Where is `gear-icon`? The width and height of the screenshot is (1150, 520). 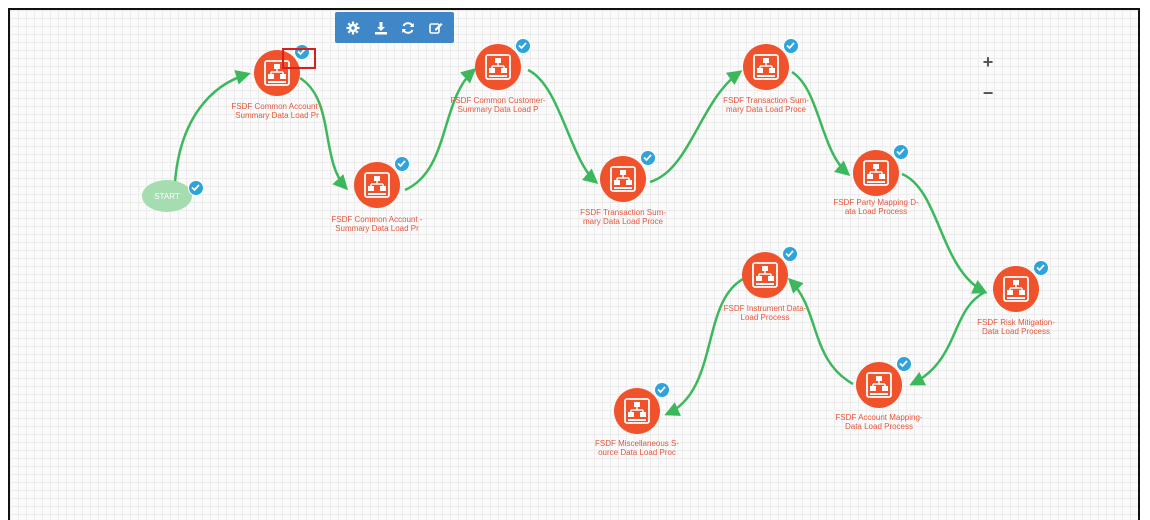 gear-icon is located at coordinates (353, 27).